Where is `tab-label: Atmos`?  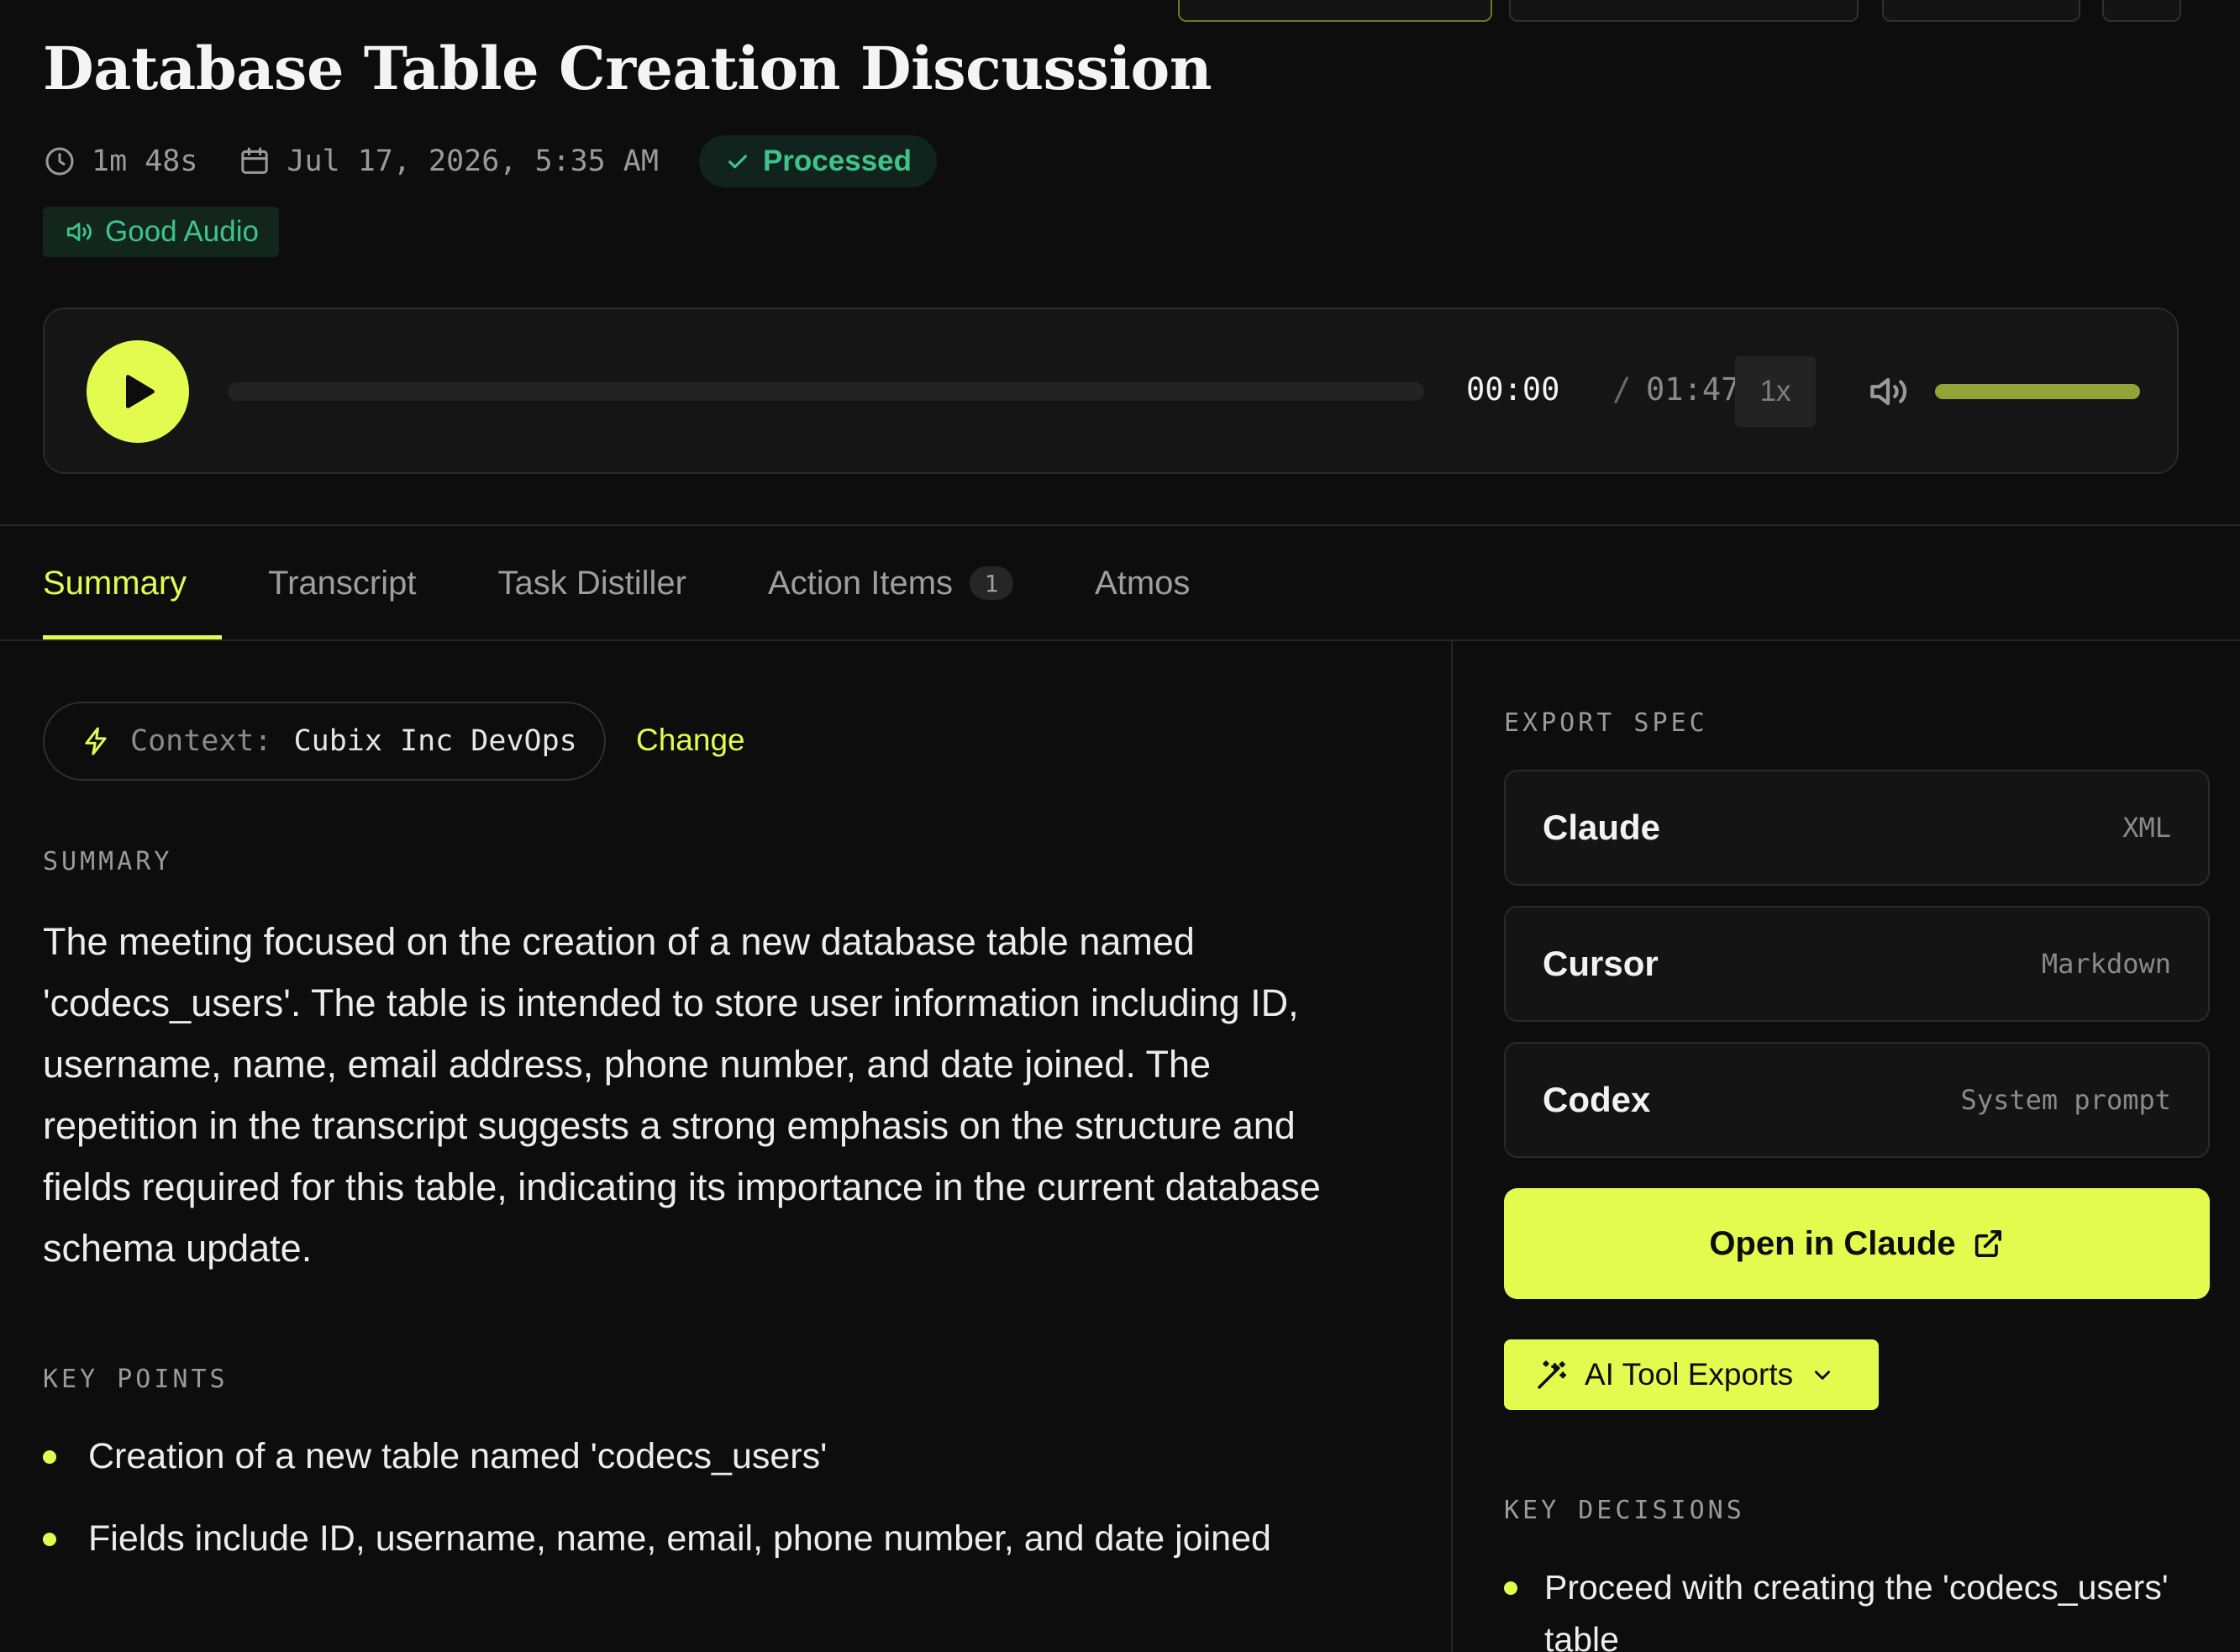
tab-label: Atmos is located at coordinates (1143, 583).